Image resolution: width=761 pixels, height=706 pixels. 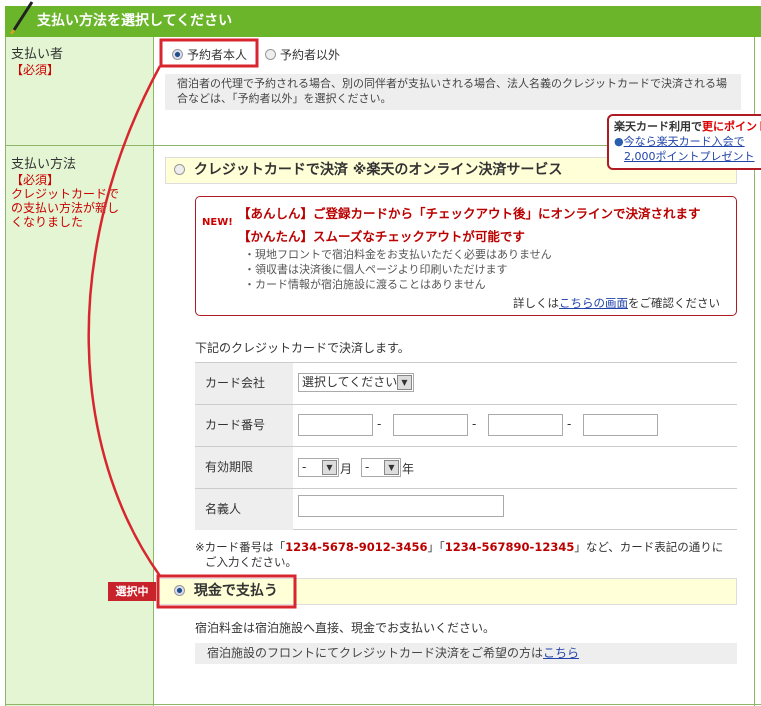 What do you see at coordinates (251, 562) in the screenshot?
I see `note-text: ご入力ください。` at bounding box center [251, 562].